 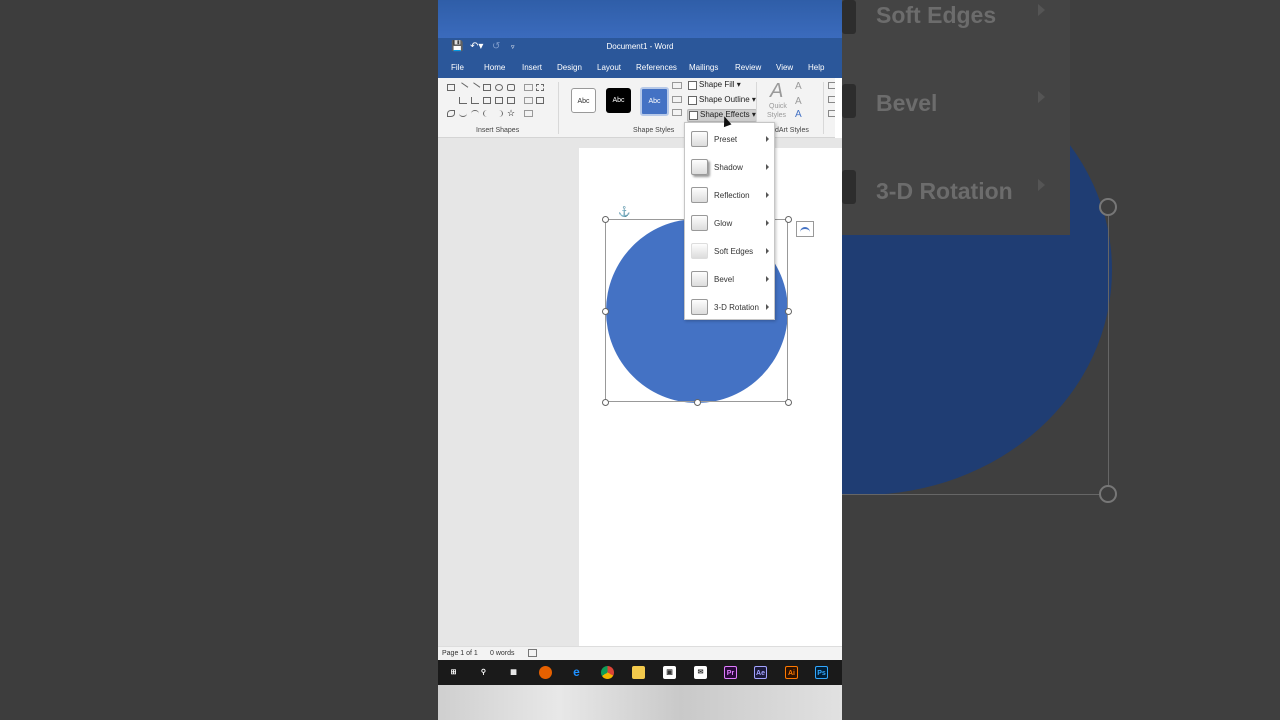 I want to click on premiere-icon: Pr, so click(x=730, y=672).